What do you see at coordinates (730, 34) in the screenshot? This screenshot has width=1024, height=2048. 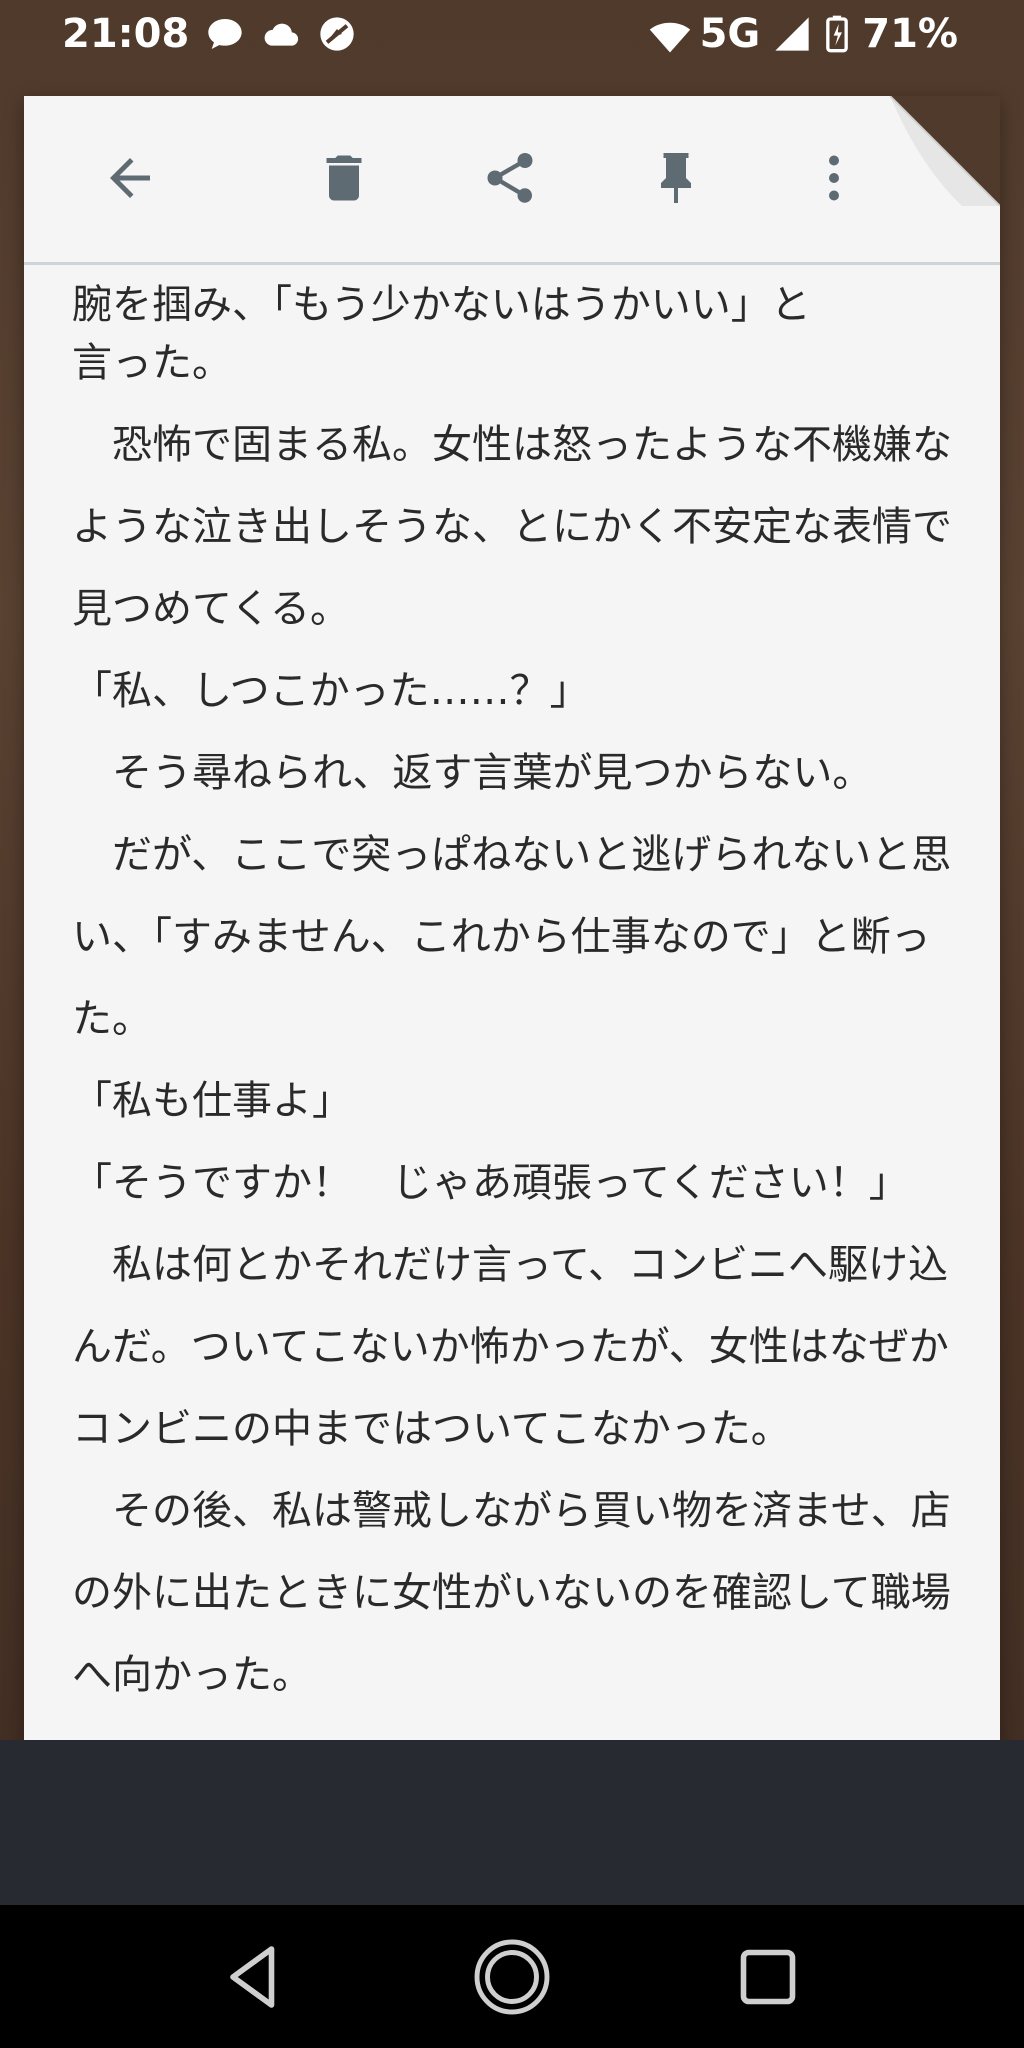 I see `network-type: 5G` at bounding box center [730, 34].